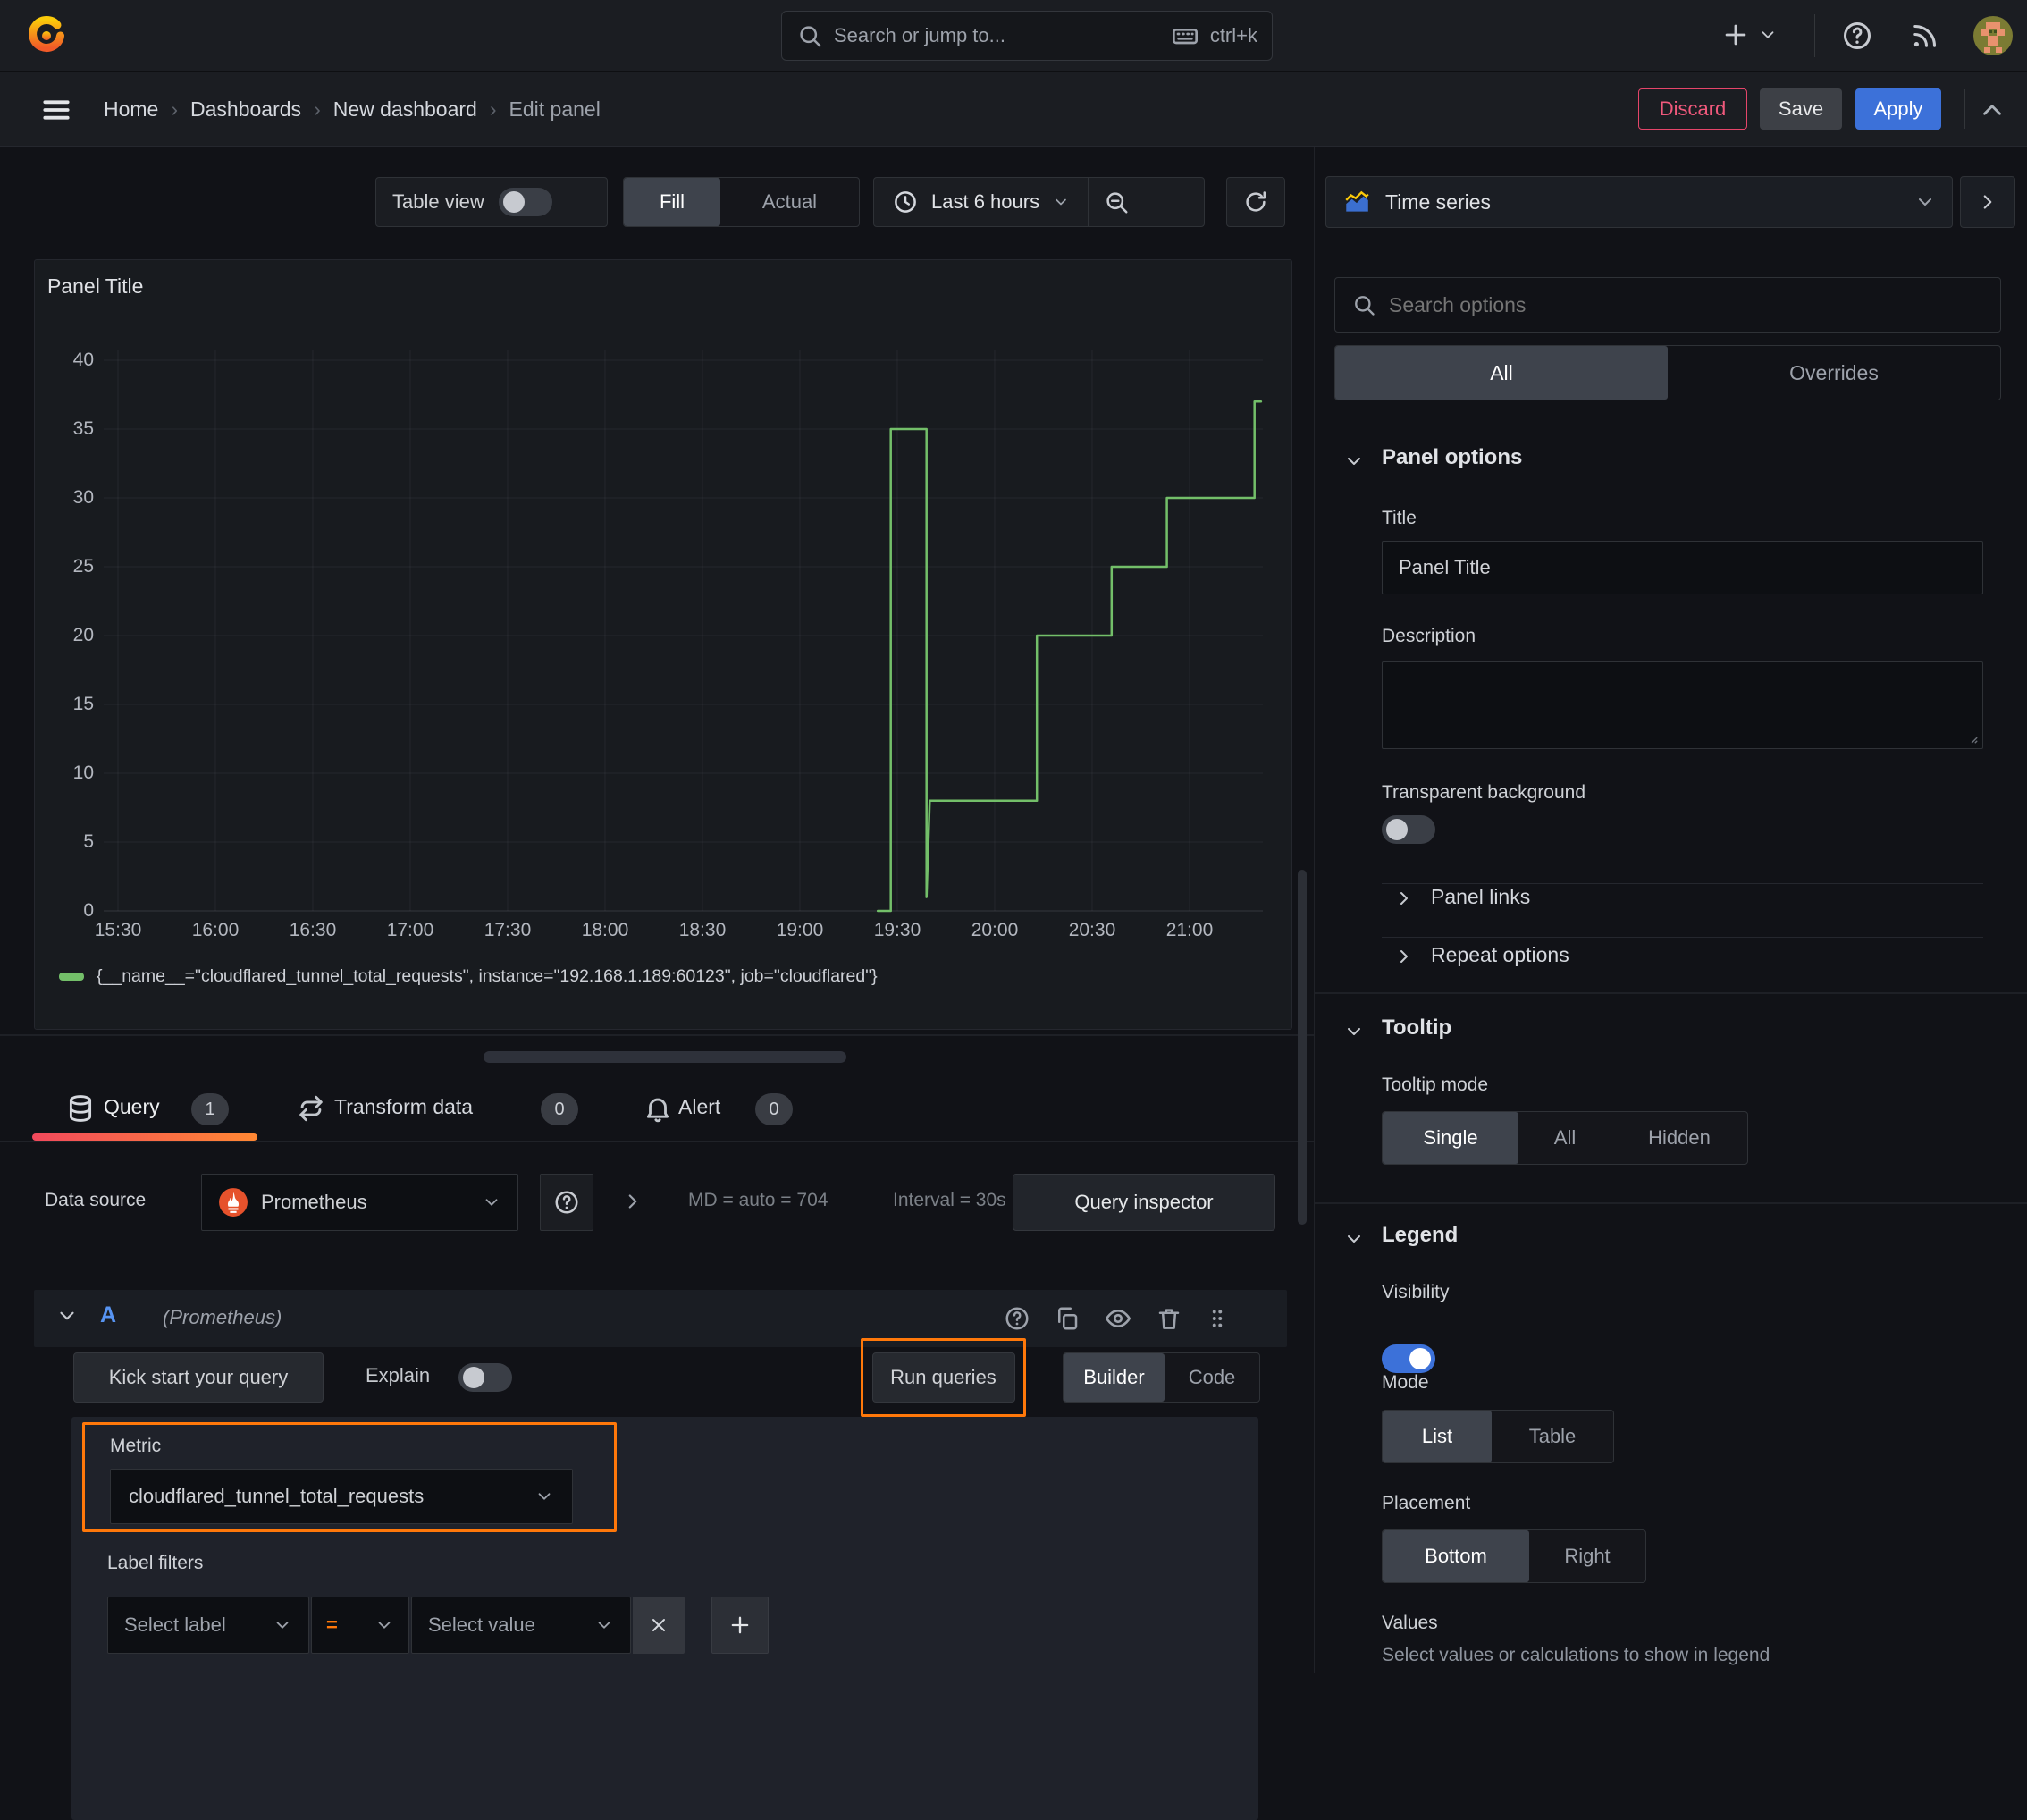  Describe the element at coordinates (131, 109) in the screenshot. I see `breadcrumb-home: Home` at that location.